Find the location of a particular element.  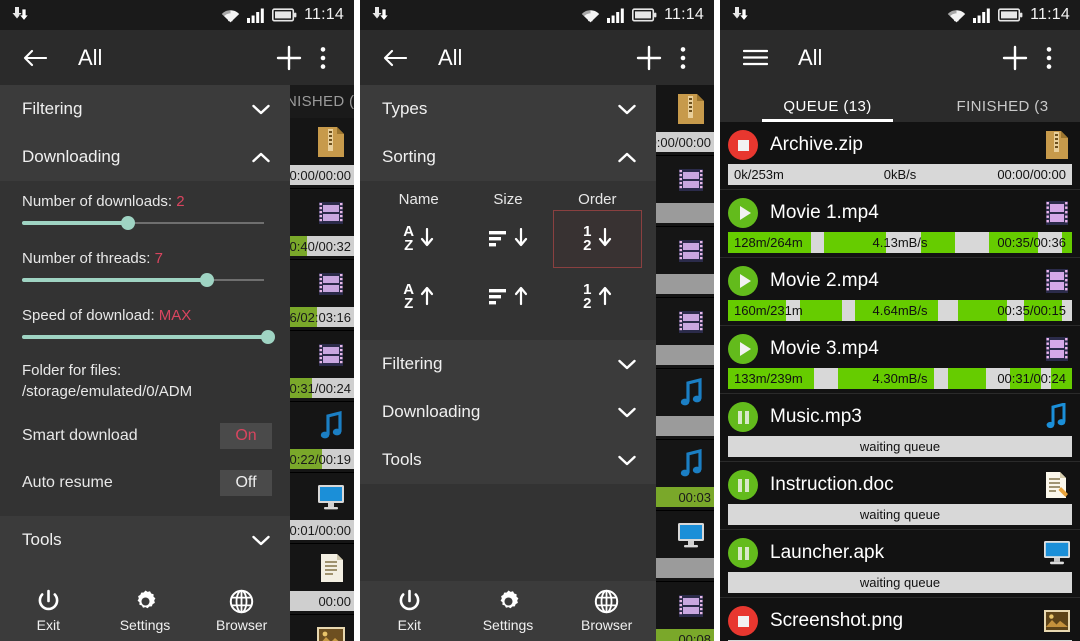

number-of-threads-slider is located at coordinates (145, 280).